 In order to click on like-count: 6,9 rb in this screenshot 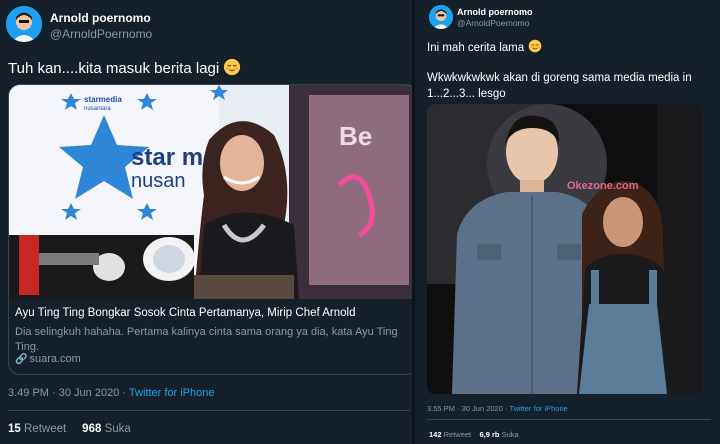, I will do `click(489, 434)`.